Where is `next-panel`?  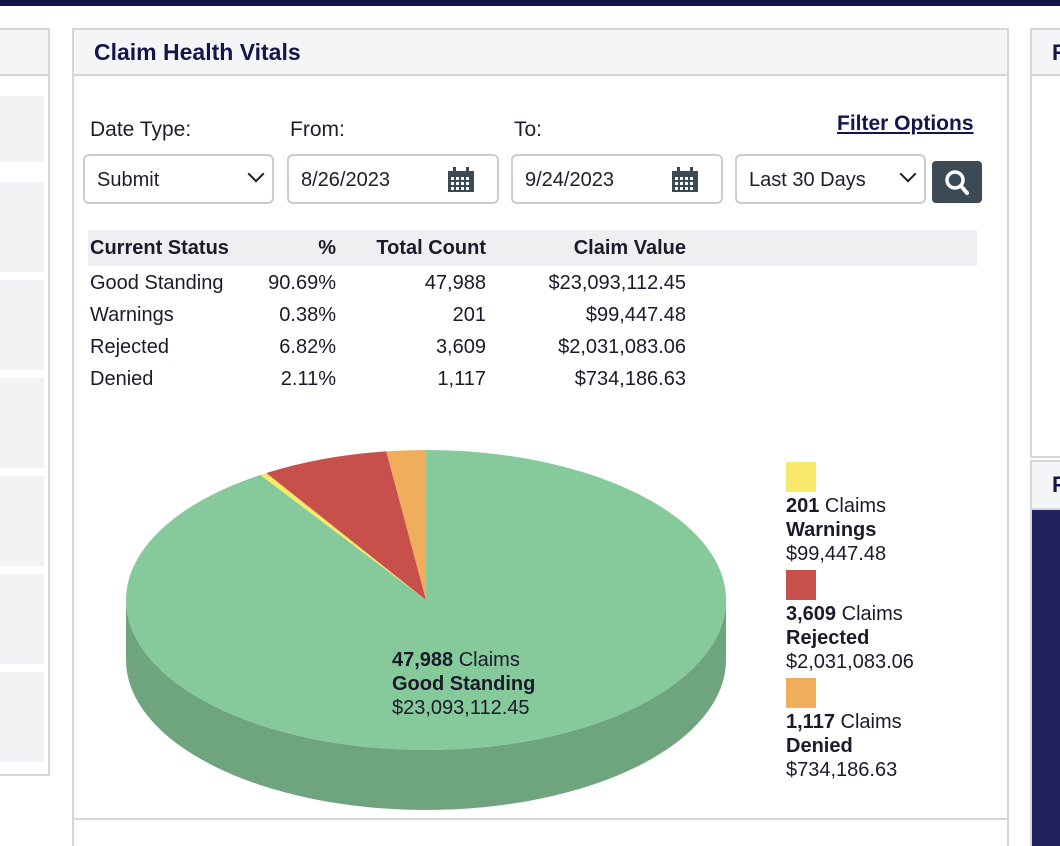
next-panel is located at coordinates (540, 832).